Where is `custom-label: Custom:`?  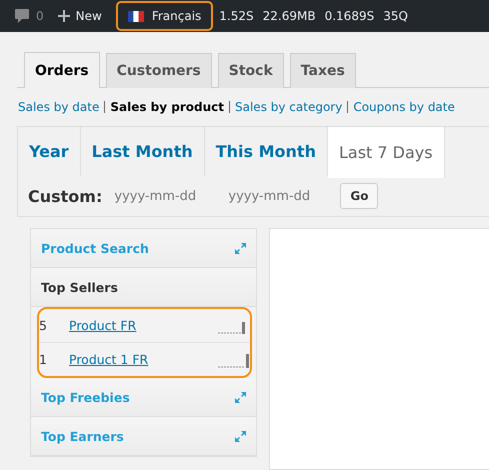
custom-label: Custom: is located at coordinates (65, 196).